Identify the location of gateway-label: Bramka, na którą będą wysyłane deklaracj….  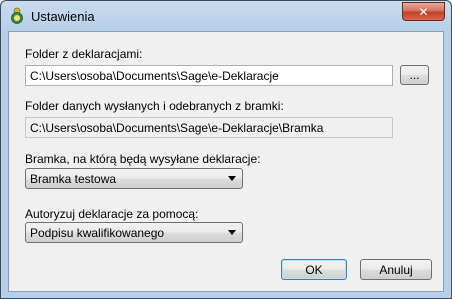
(143, 159).